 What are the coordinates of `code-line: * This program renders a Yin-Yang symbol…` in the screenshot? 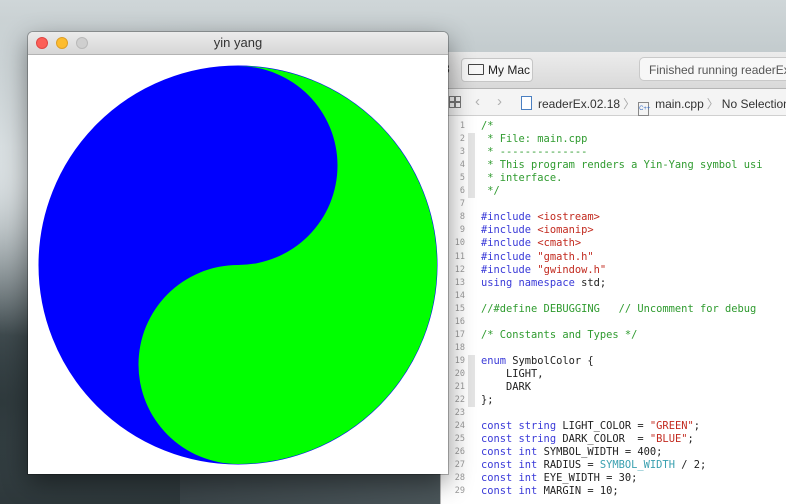 It's located at (622, 165).